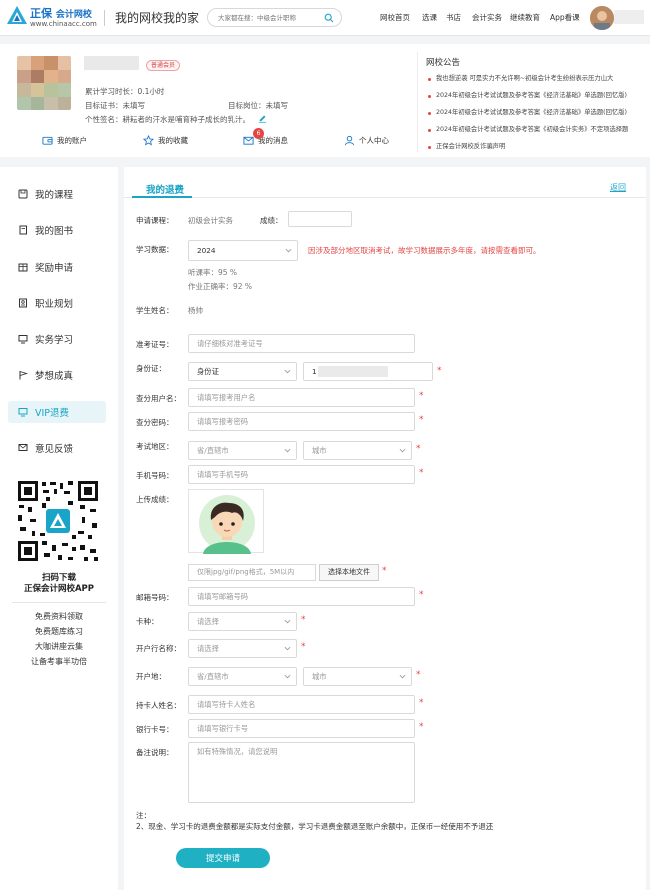  I want to click on announcement-item: 2024年初级会计考试试题及参考答案《初级会计实务》不定项选择题, so click(531, 131).